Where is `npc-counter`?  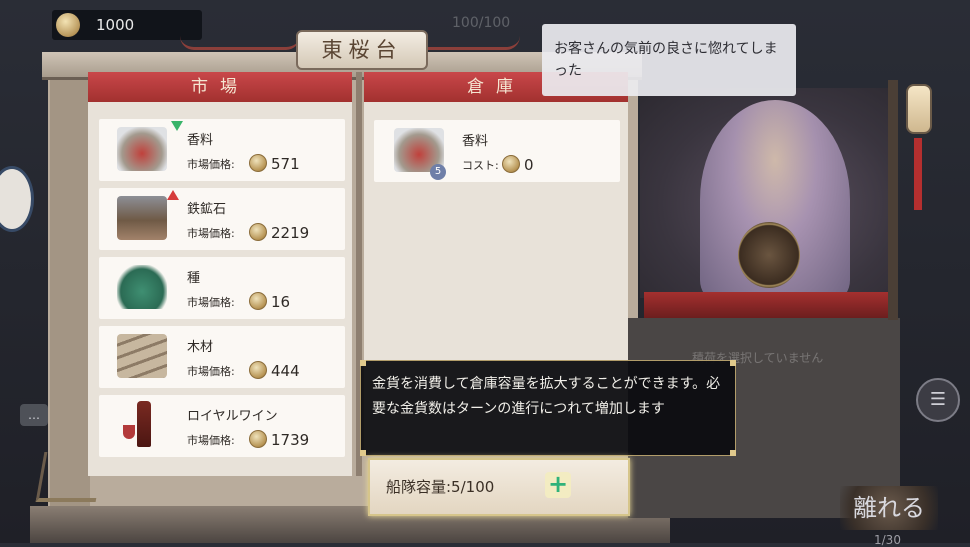
npc-counter is located at coordinates (768, 305).